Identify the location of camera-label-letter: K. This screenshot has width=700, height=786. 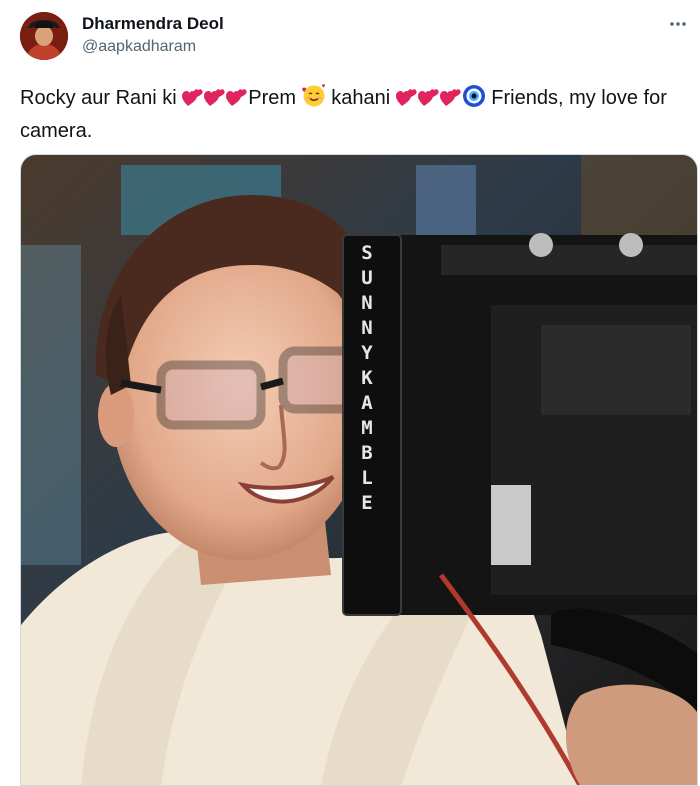
(371, 378).